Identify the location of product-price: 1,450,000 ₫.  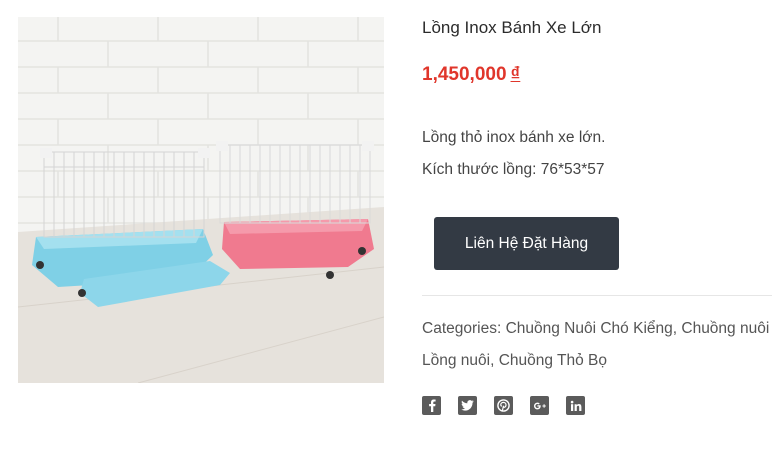
(471, 75).